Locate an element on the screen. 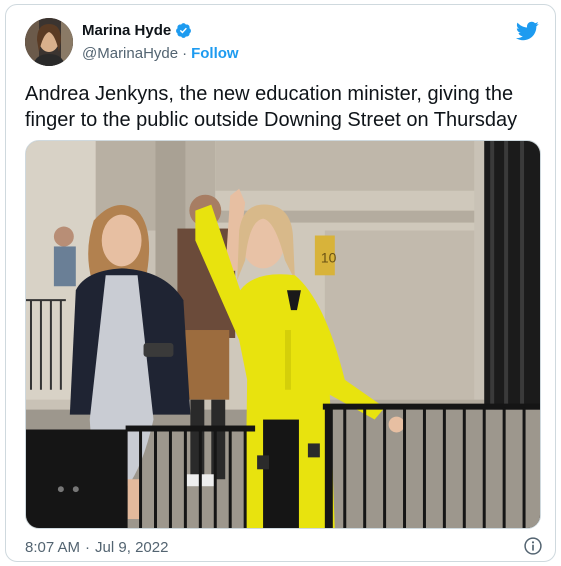  author-avatar is located at coordinates (49, 42).